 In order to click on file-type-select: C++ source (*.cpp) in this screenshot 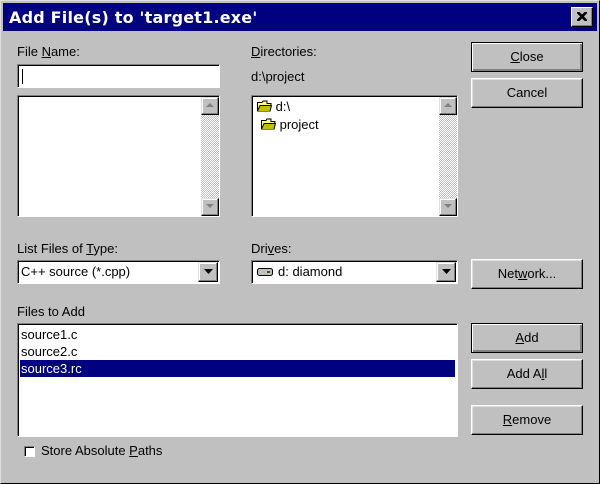, I will do `click(118, 272)`.